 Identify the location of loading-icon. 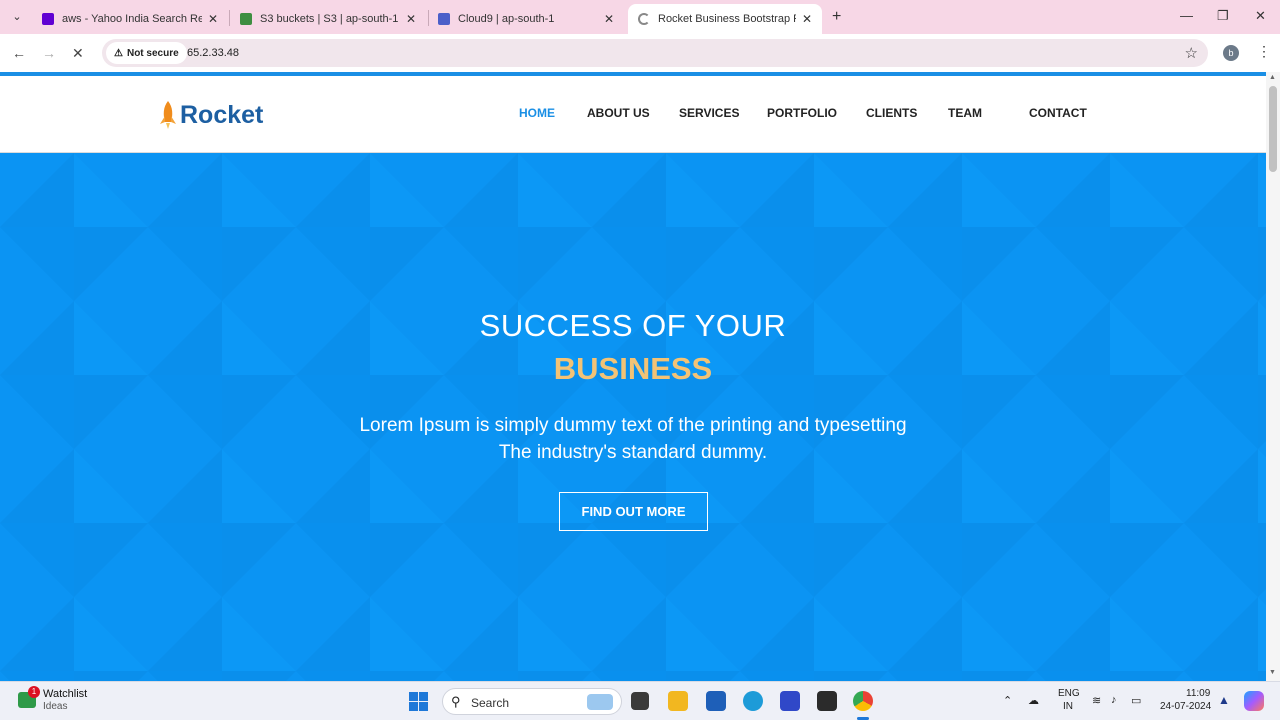
(644, 19).